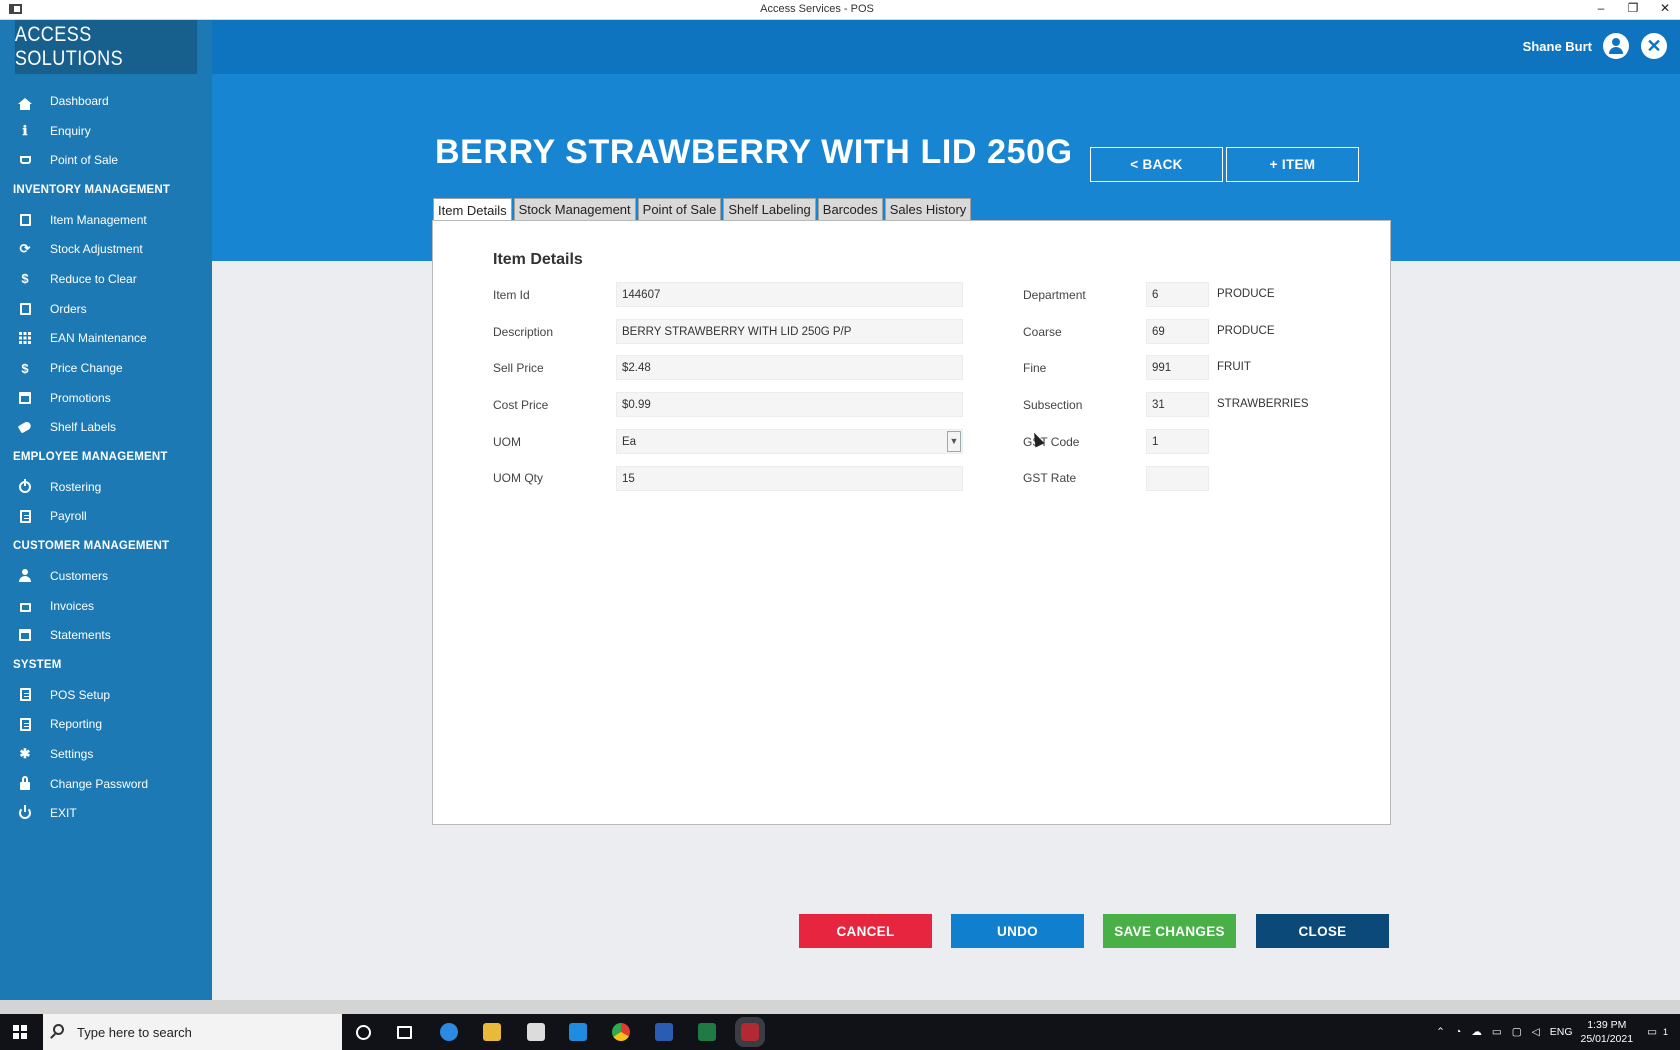  Describe the element at coordinates (1561, 1032) in the screenshot. I see `language-indicator: ENG` at that location.